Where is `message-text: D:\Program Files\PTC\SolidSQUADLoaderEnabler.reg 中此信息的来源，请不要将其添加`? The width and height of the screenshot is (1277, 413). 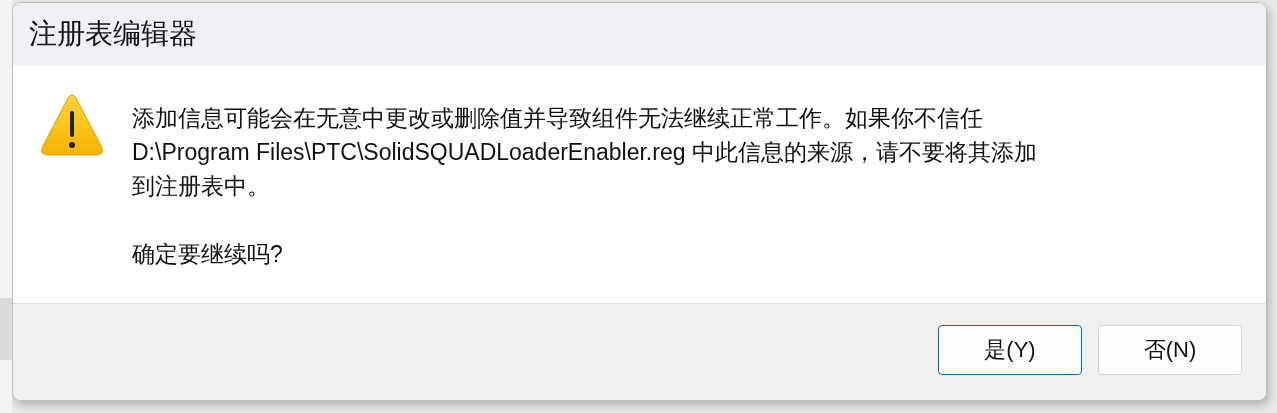
message-text: D:\Program Files\PTC\SolidSQUADLoaderEnabler.reg 中此信息的来源，请不要将其添加 is located at coordinates (584, 152).